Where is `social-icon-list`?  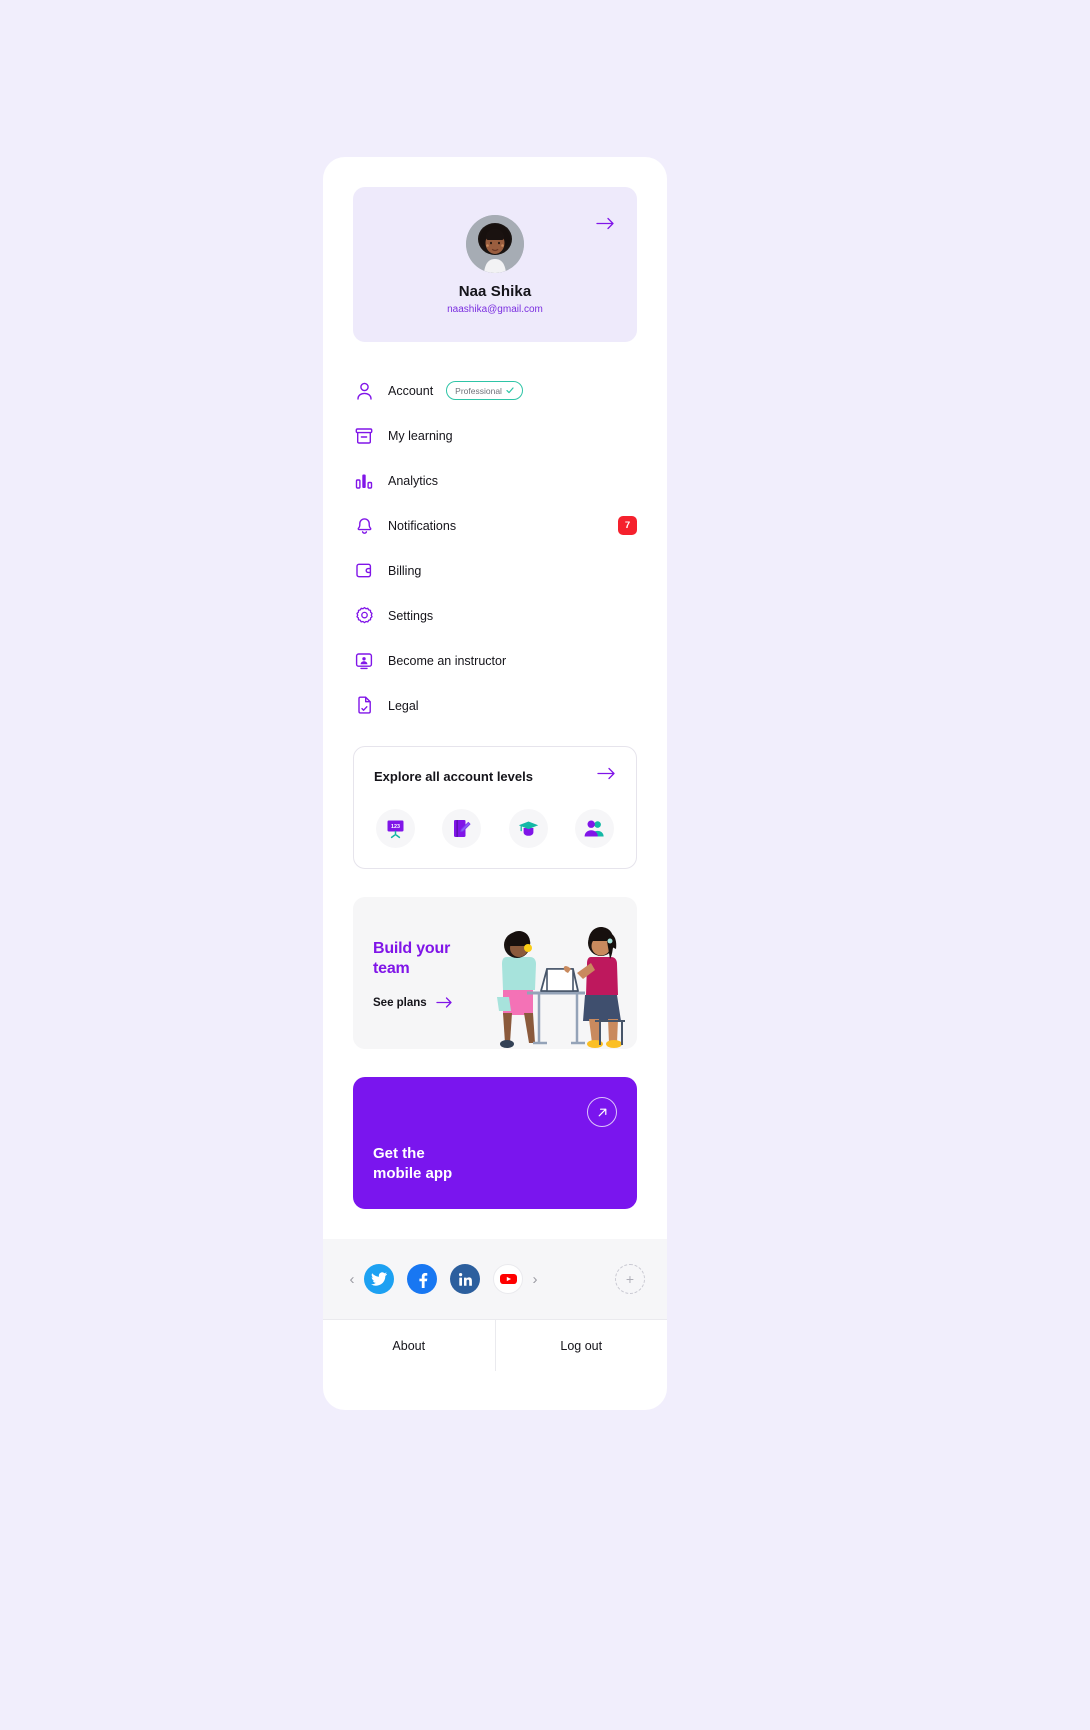
social-icon-list is located at coordinates (443, 1279).